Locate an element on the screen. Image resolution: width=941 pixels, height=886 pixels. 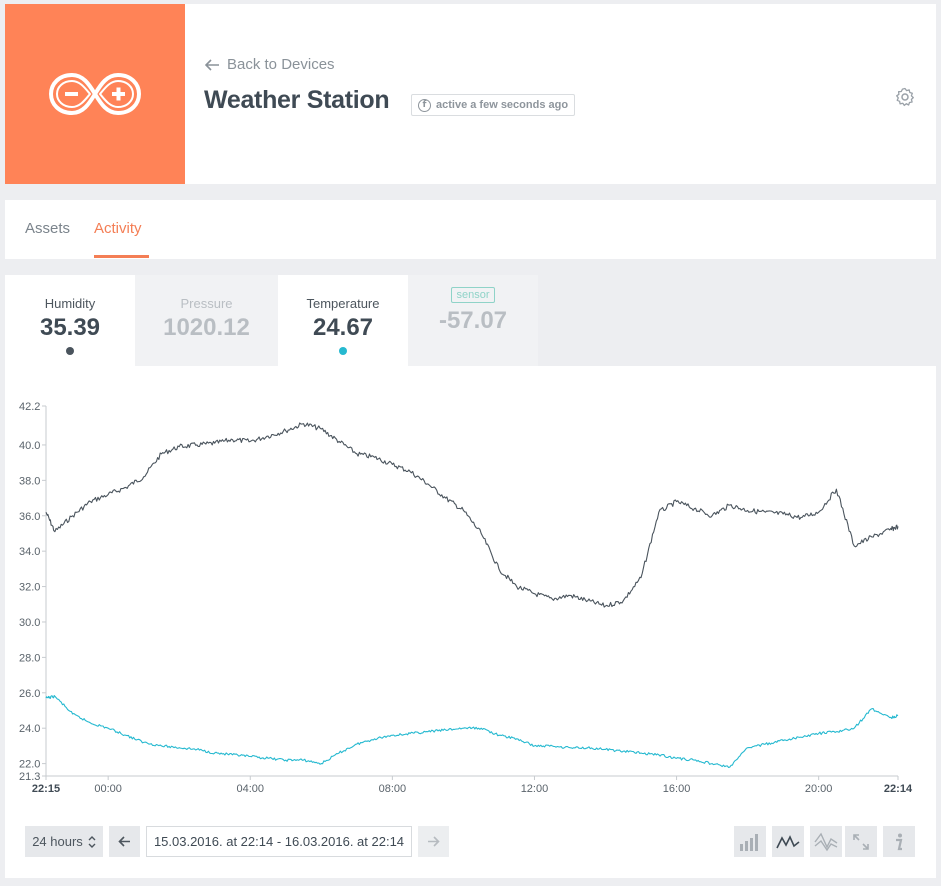
back-to-devices-link: Back to Devices is located at coordinates (270, 64).